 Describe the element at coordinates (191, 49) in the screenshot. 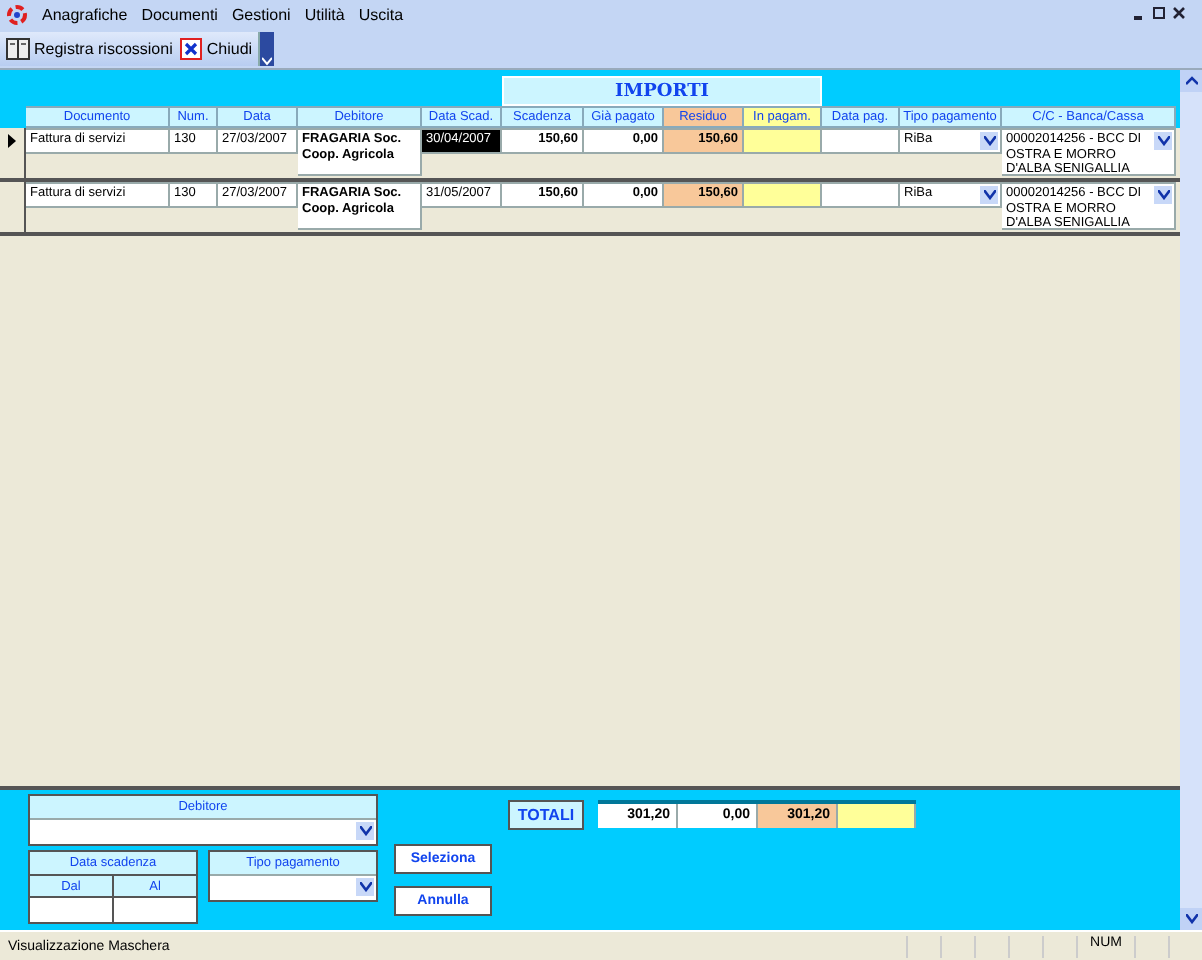

I see `close-icon` at that location.